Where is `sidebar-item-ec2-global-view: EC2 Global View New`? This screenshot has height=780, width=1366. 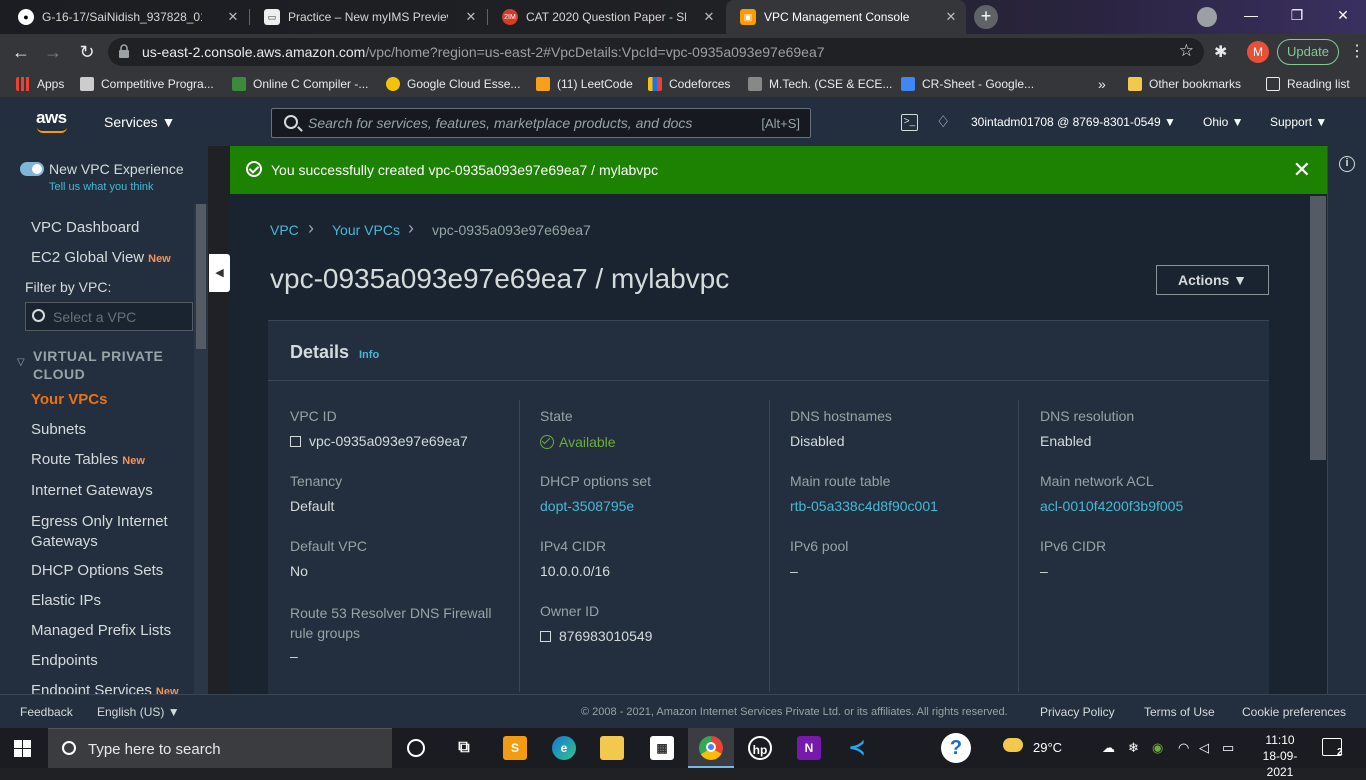
sidebar-item-ec2-global-view: EC2 Global View New is located at coordinates (101, 257).